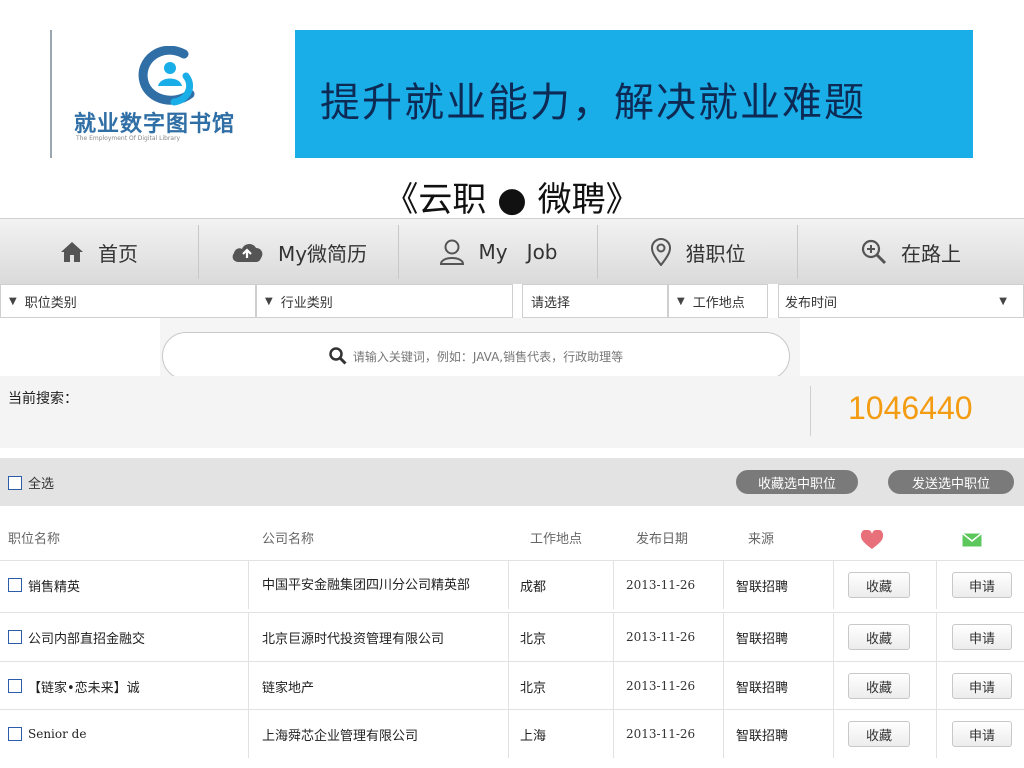 The height and width of the screenshot is (768, 1024). I want to click on job-title-text: 公司内部直招金融交, so click(87, 639).